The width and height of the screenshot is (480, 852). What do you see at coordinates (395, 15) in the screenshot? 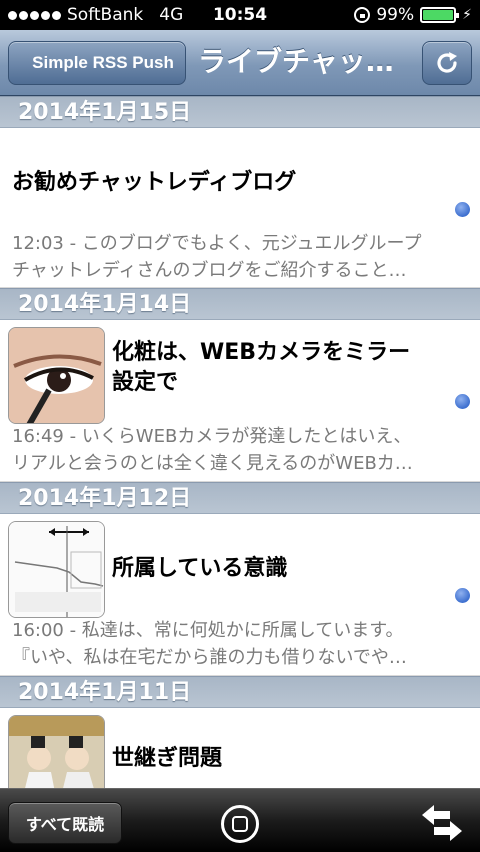
I see `battery-percent: 99%` at bounding box center [395, 15].